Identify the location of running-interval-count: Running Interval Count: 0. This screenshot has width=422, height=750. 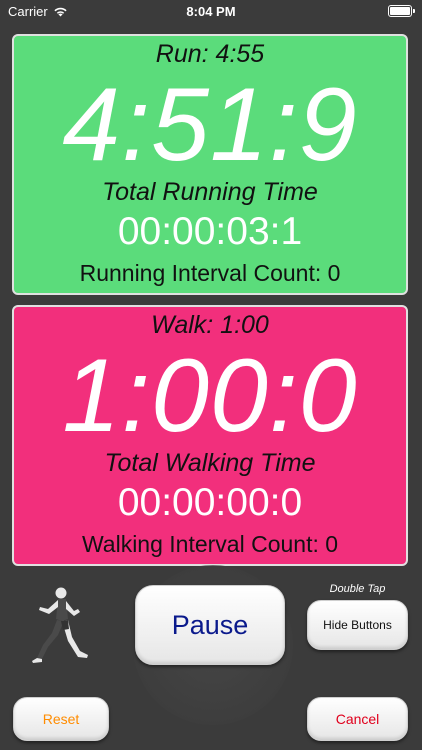
(210, 273).